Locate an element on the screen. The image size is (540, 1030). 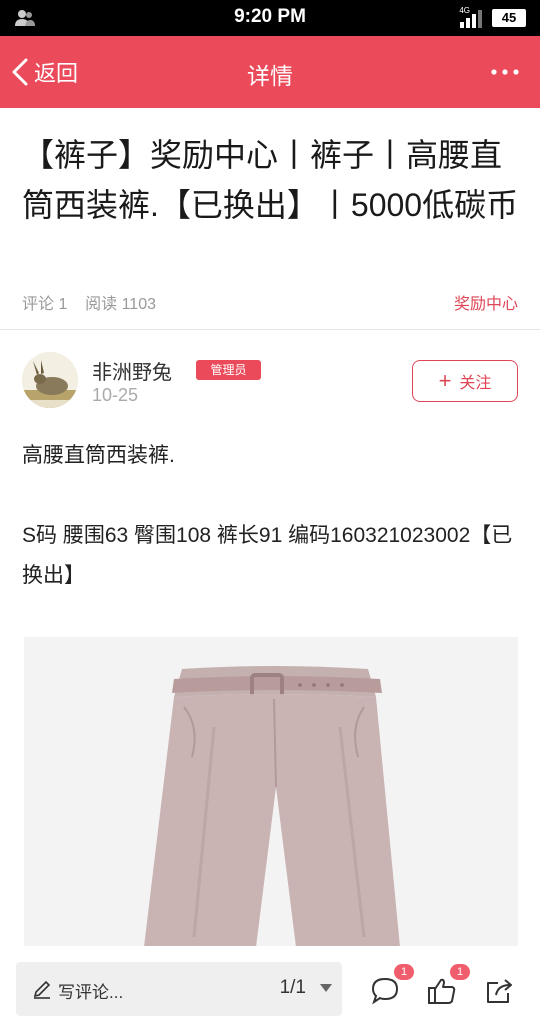
avatar is located at coordinates (50, 380).